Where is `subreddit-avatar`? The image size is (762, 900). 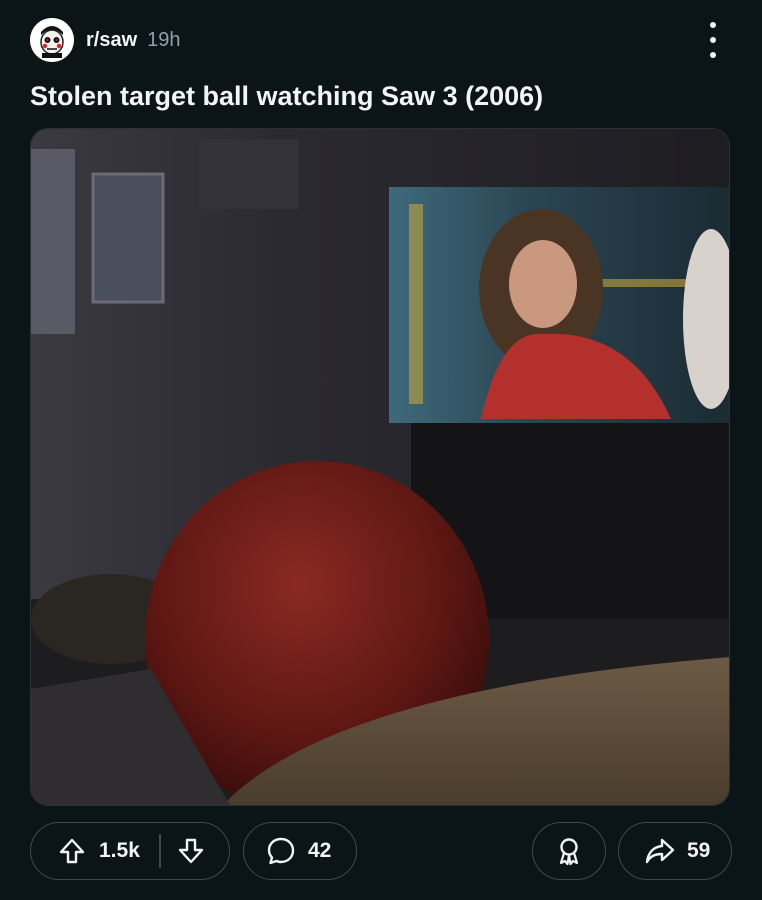
subreddit-avatar is located at coordinates (52, 40).